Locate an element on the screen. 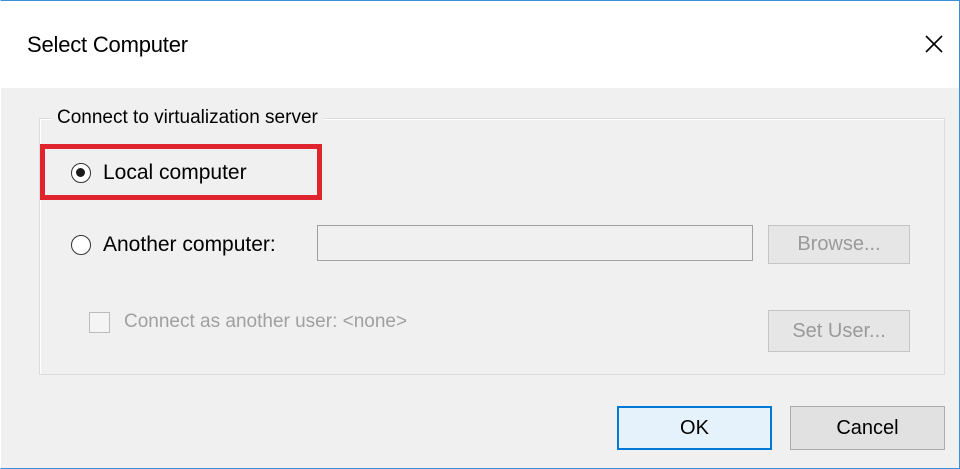 The height and width of the screenshot is (469, 960). radio-local-computer: Local computer is located at coordinates (159, 173).